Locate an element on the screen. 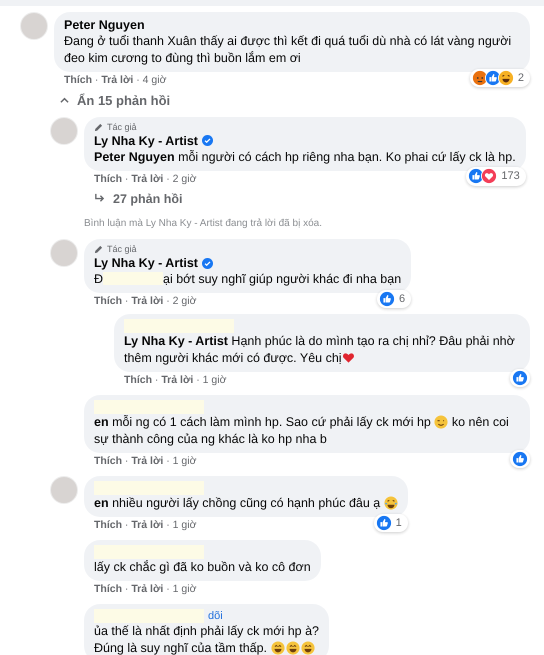 This screenshot has width=544, height=655. reaction-summary: 173 is located at coordinates (496, 176).